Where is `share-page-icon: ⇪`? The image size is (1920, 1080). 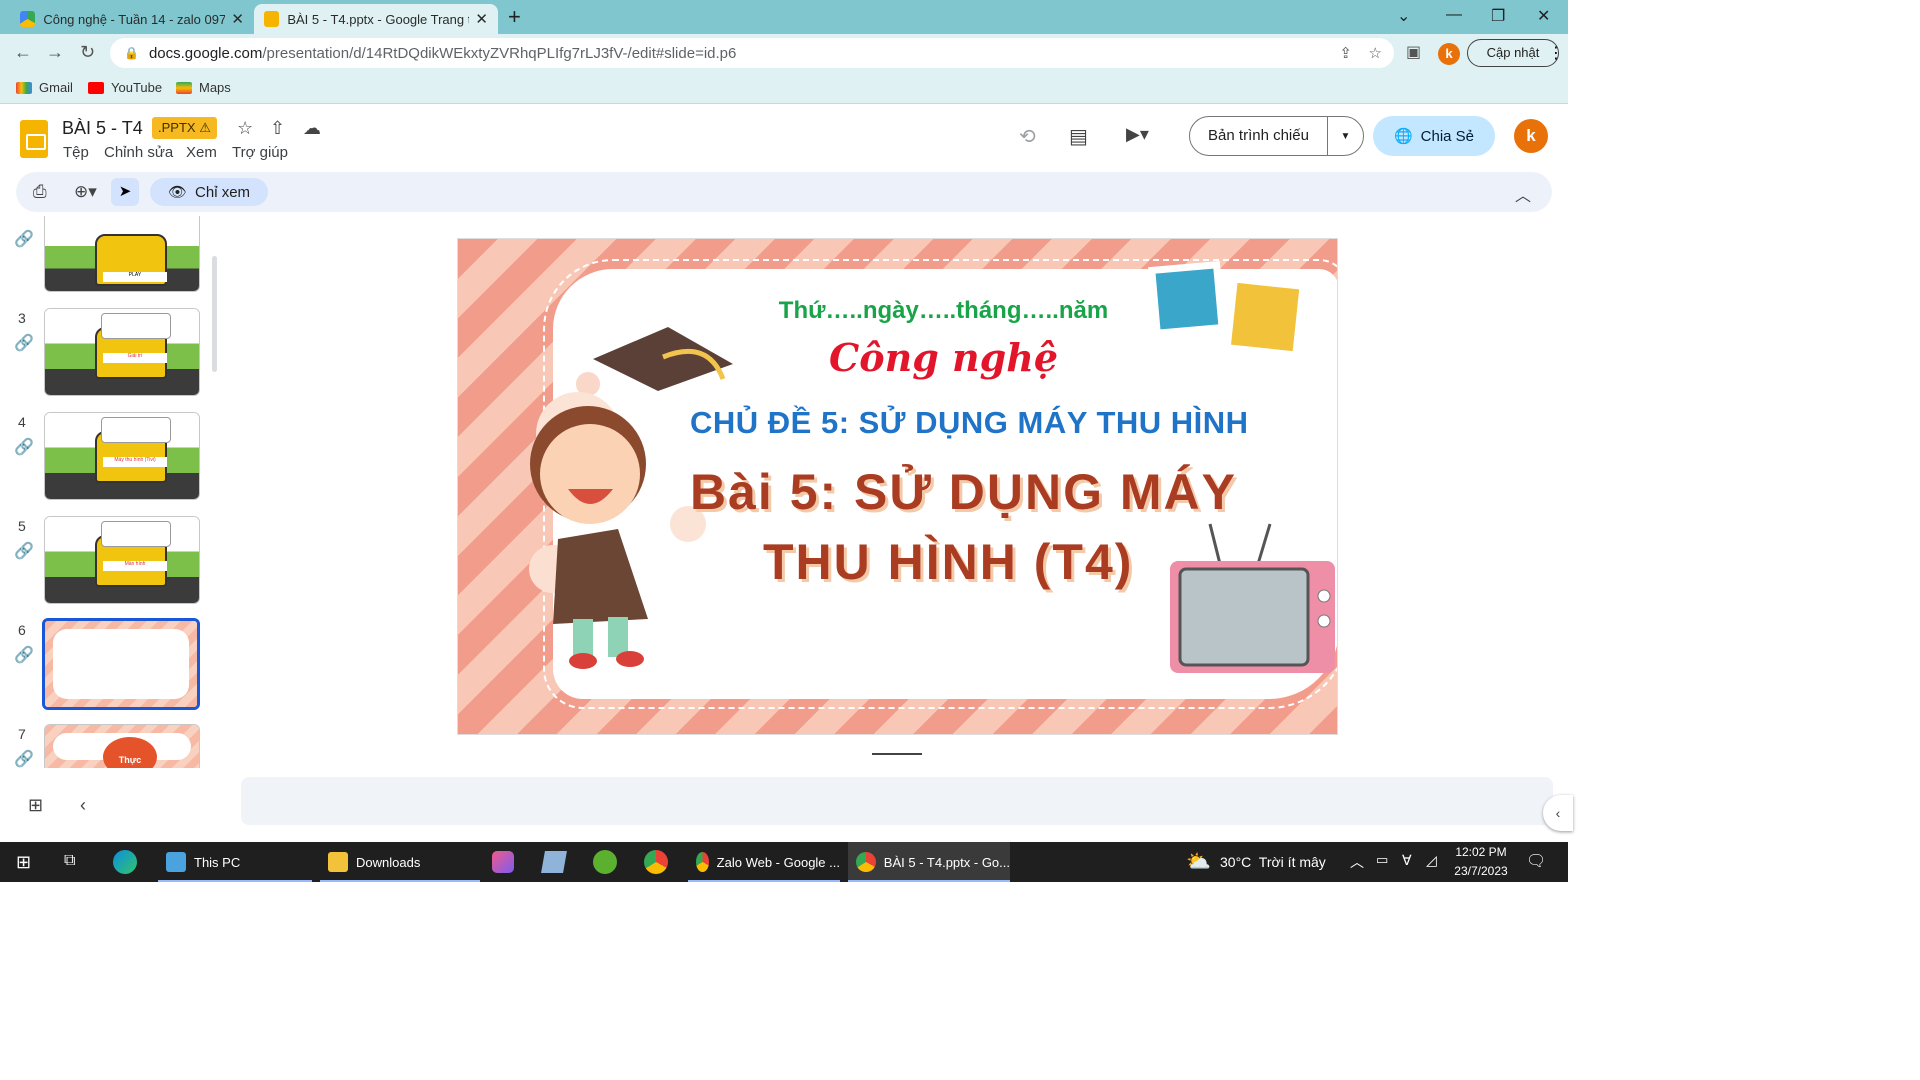
share-page-icon: ⇪ is located at coordinates (1345, 53).